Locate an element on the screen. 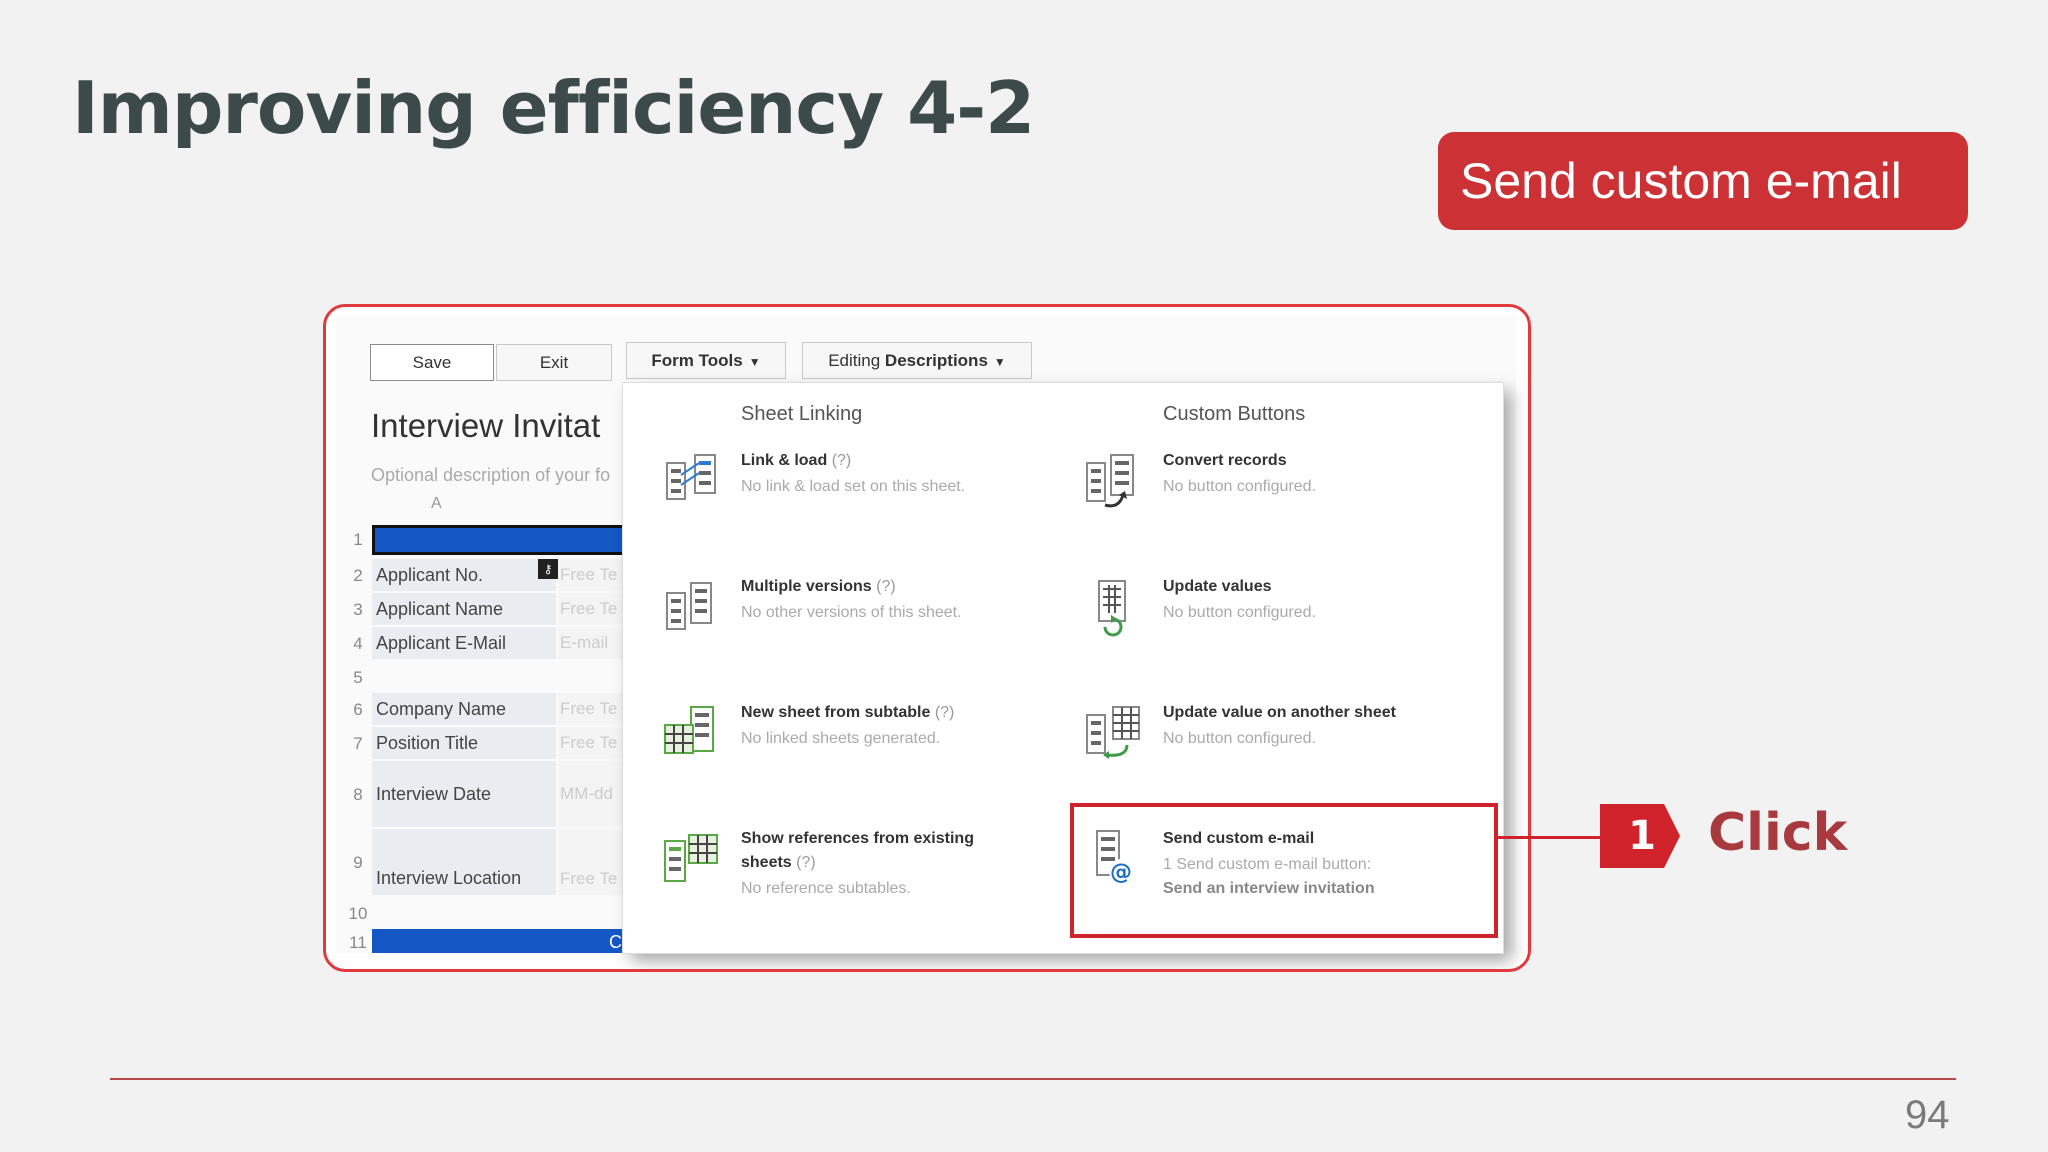 This screenshot has height=1152, width=2048. step-number: 1 is located at coordinates (1642, 836).